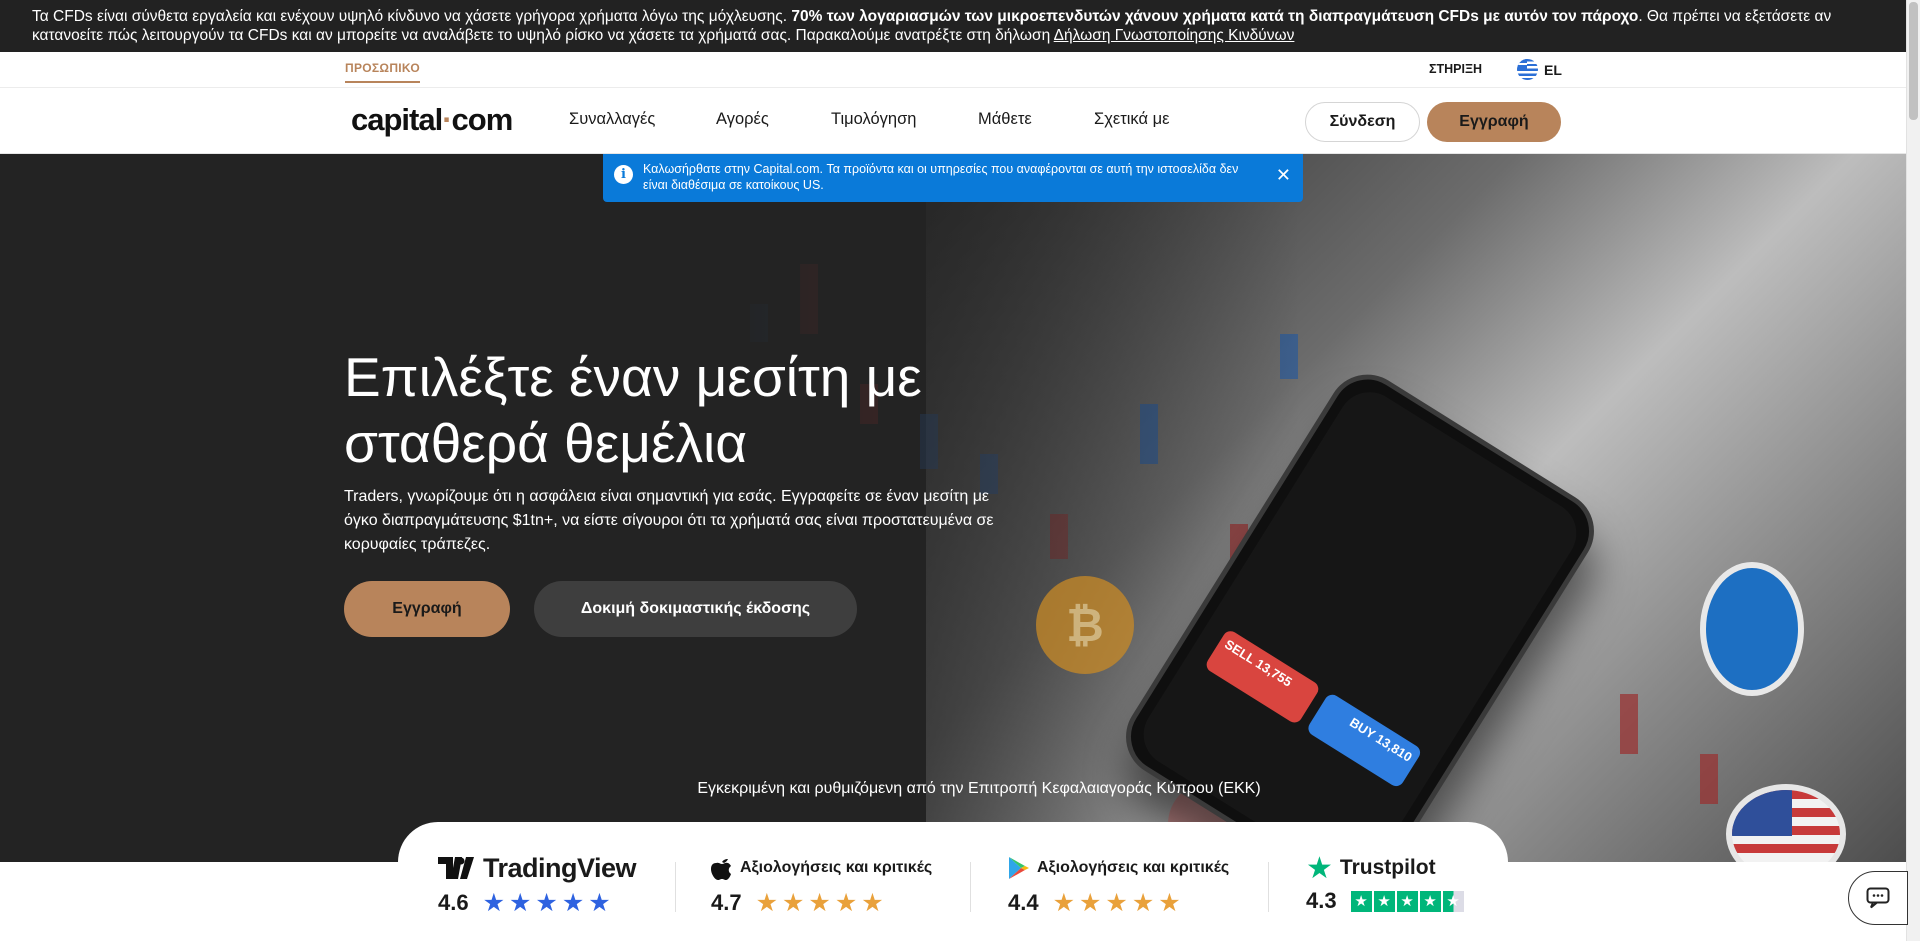  Describe the element at coordinates (1752, 629) in the screenshot. I see `flame-coin-icon` at that location.